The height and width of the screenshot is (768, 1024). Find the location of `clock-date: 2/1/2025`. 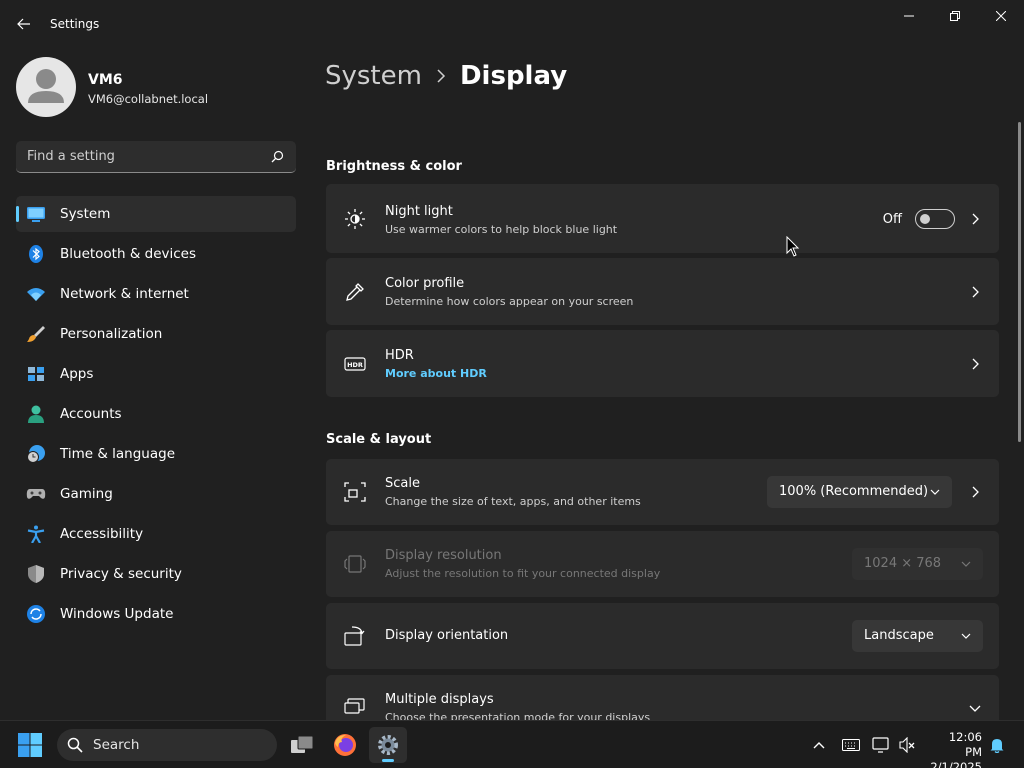

clock-date: 2/1/2025 is located at coordinates (956, 764).